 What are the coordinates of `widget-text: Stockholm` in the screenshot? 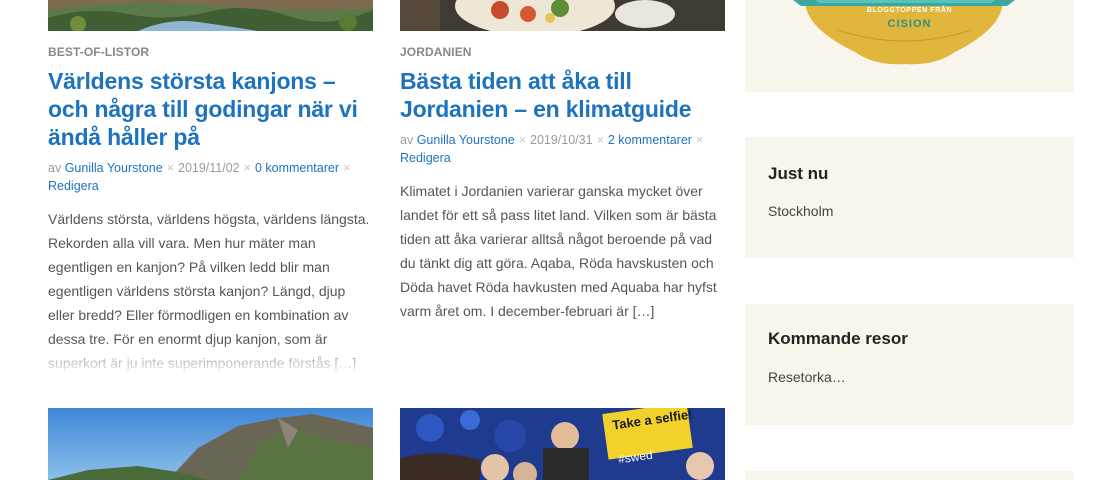 It's located at (801, 211).